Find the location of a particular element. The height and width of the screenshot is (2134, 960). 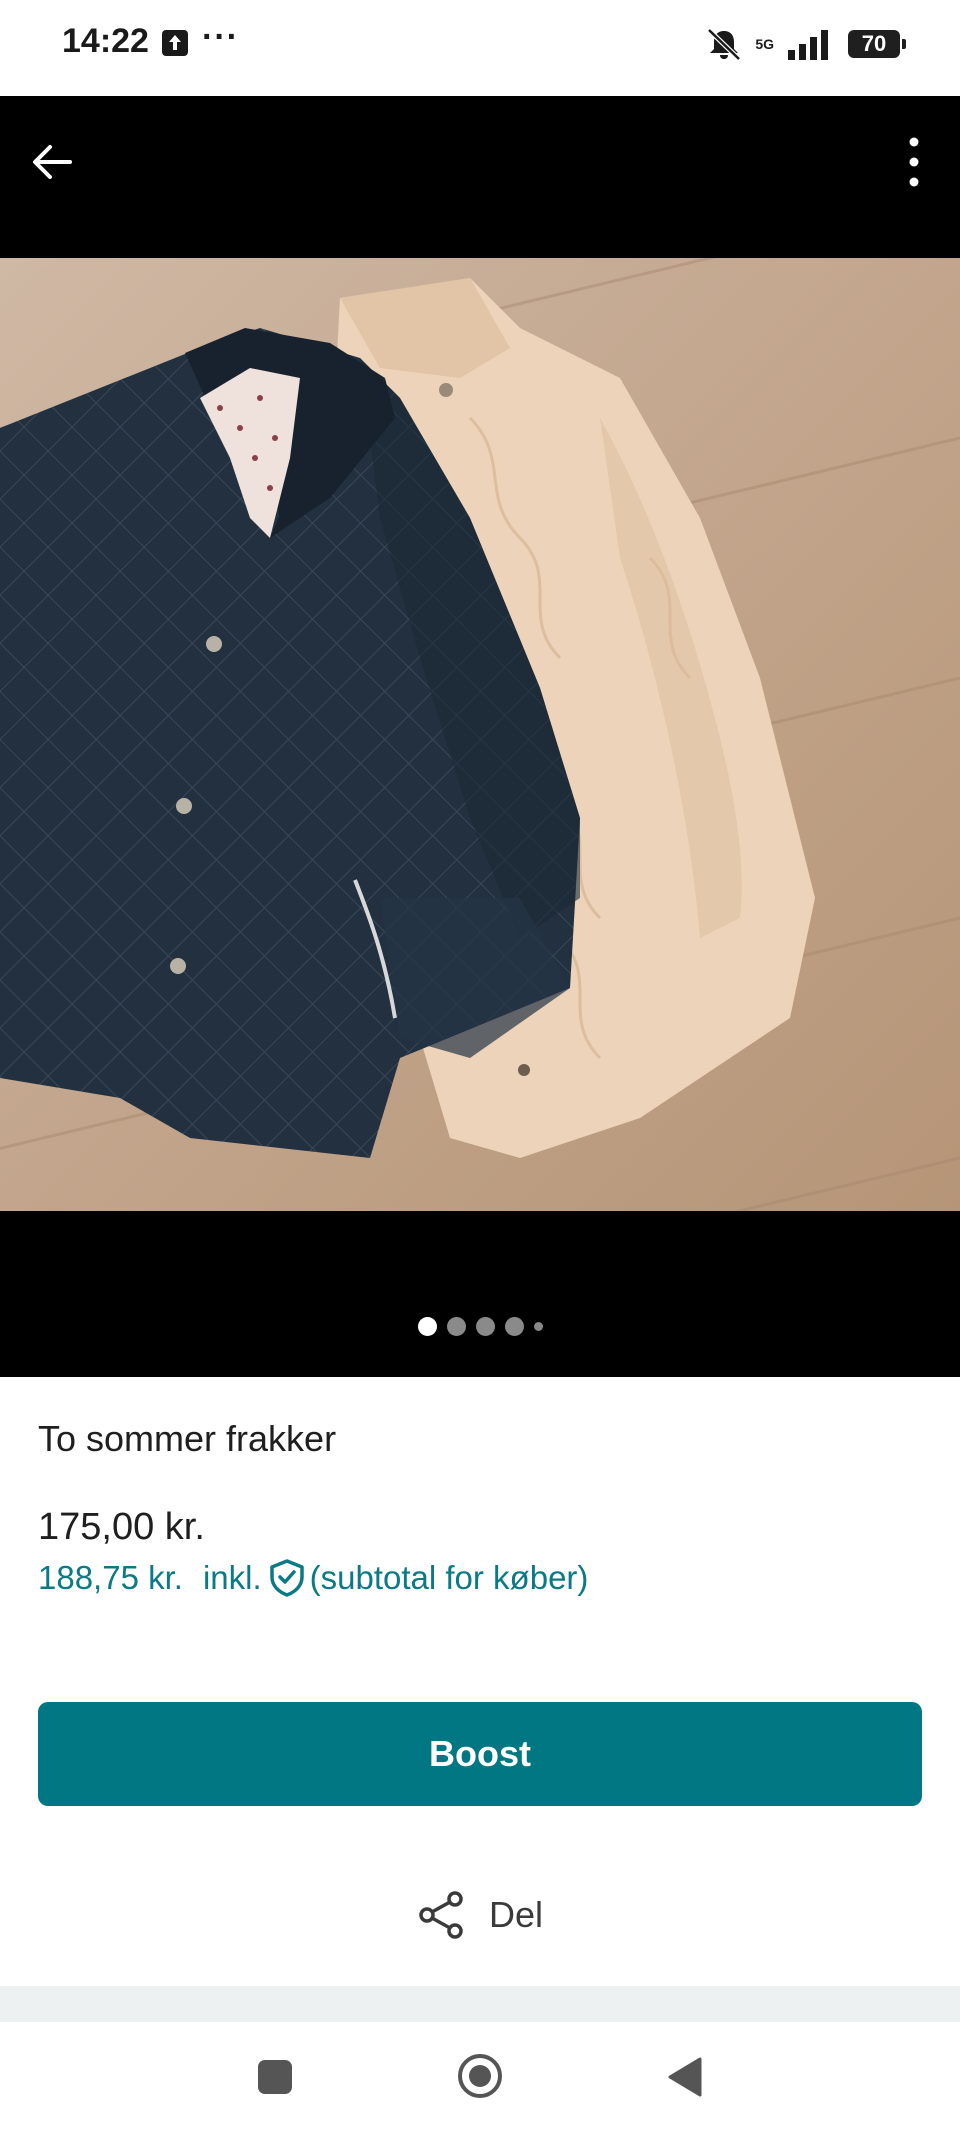

network-type: 5G is located at coordinates (764, 44).